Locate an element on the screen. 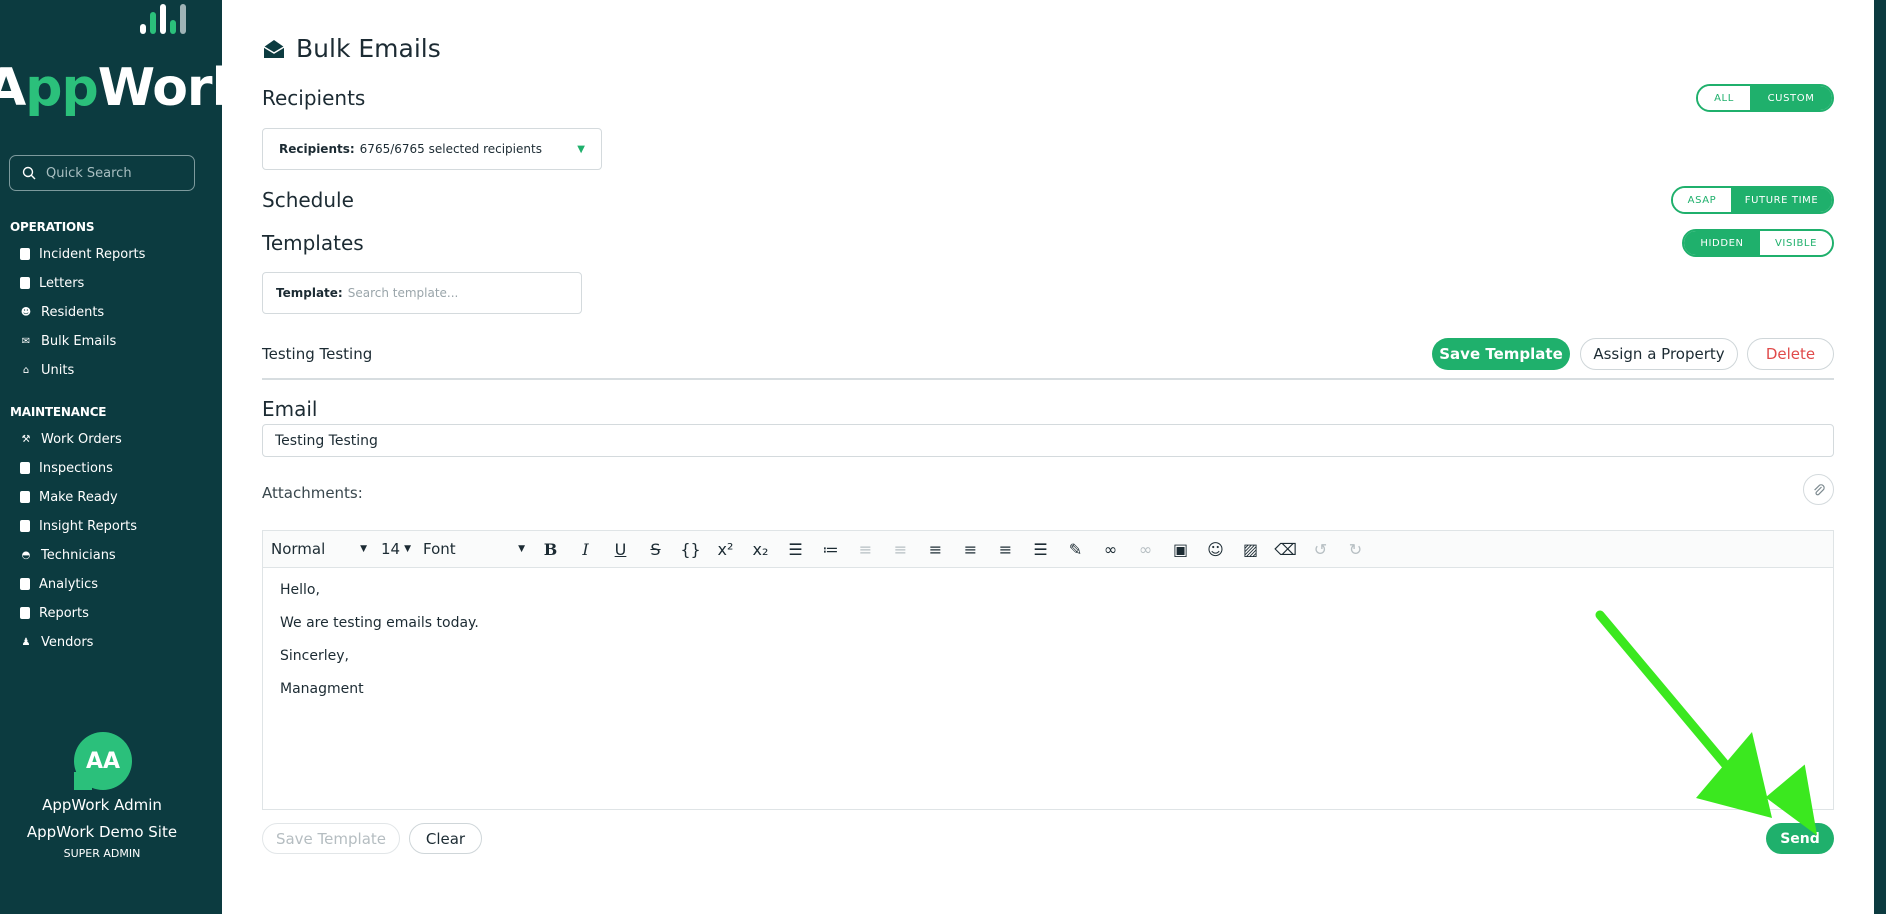  envelope-icon: ✉ is located at coordinates (26, 341).